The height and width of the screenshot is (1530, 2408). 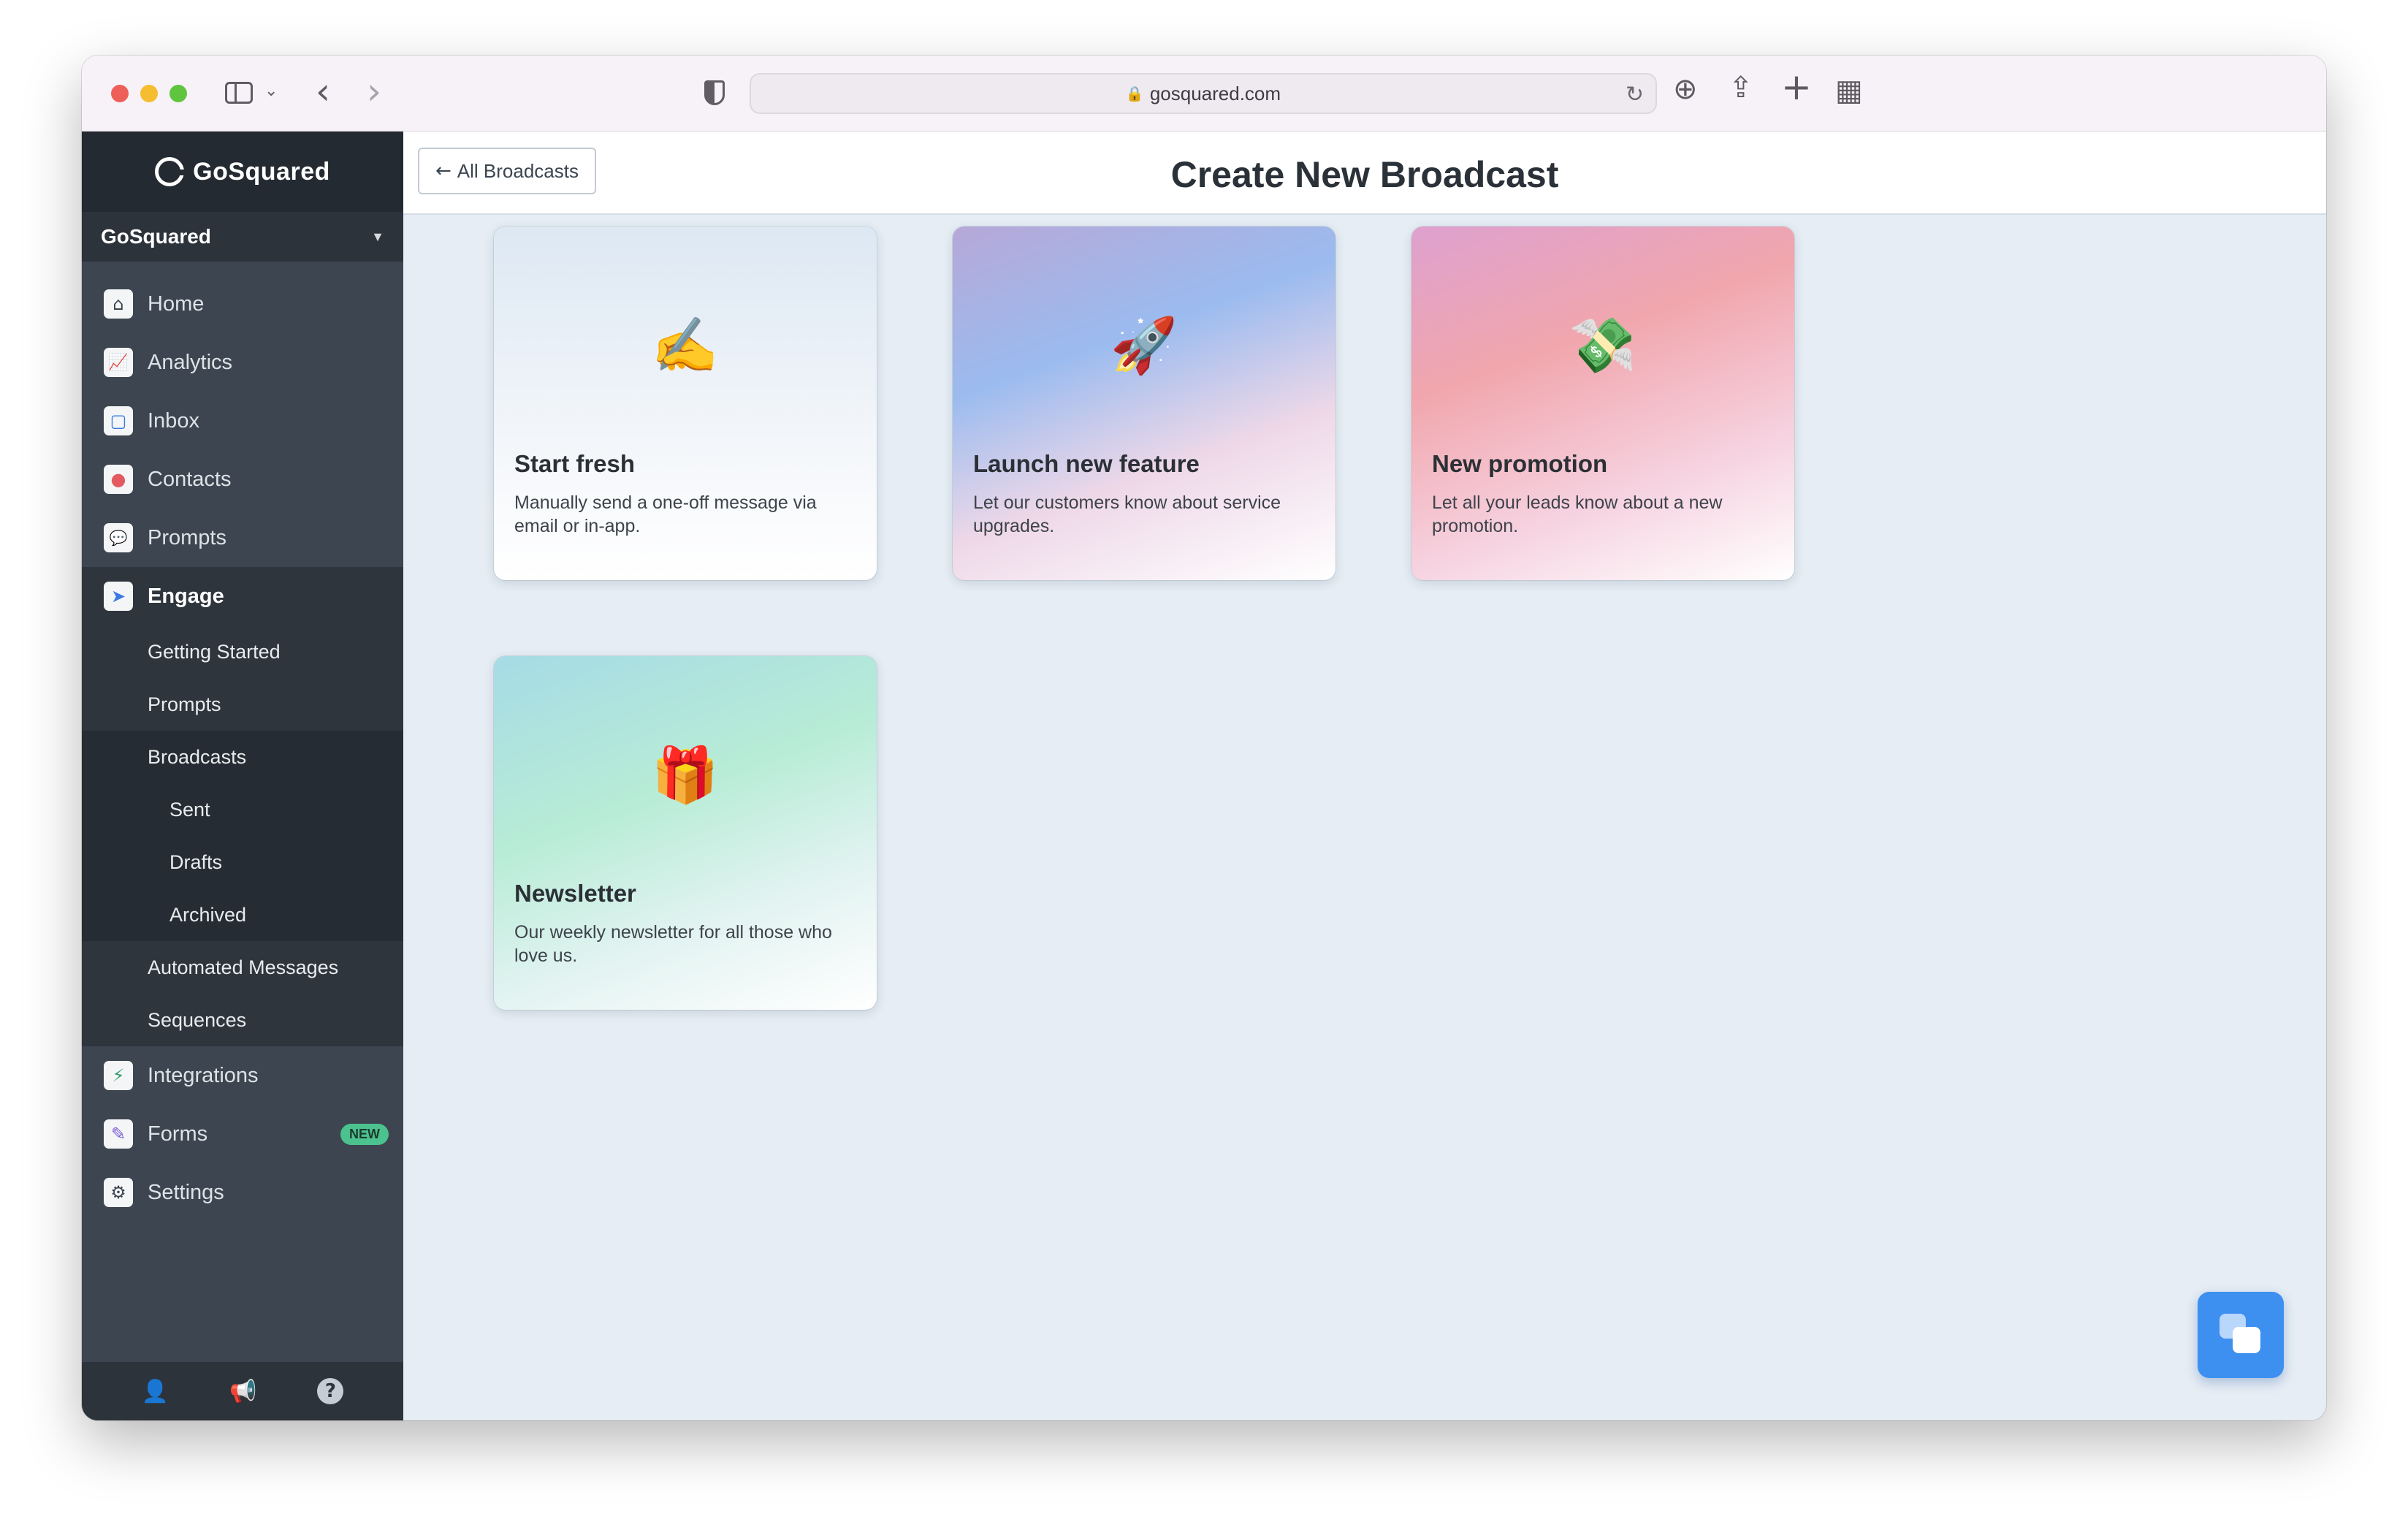 I want to click on minimize-window-button, so click(x=149, y=93).